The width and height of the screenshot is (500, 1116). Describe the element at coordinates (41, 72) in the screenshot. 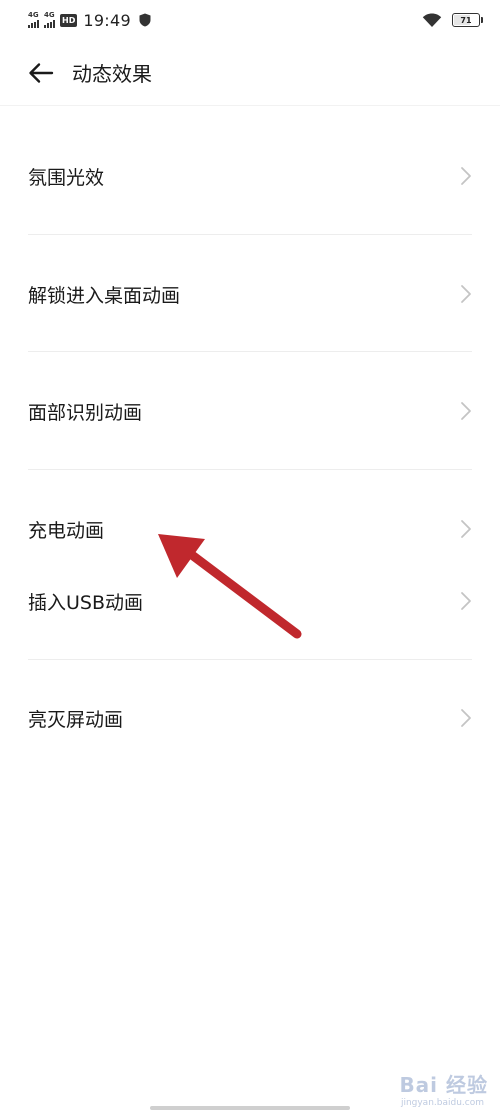

I see `back-arrow-icon` at that location.